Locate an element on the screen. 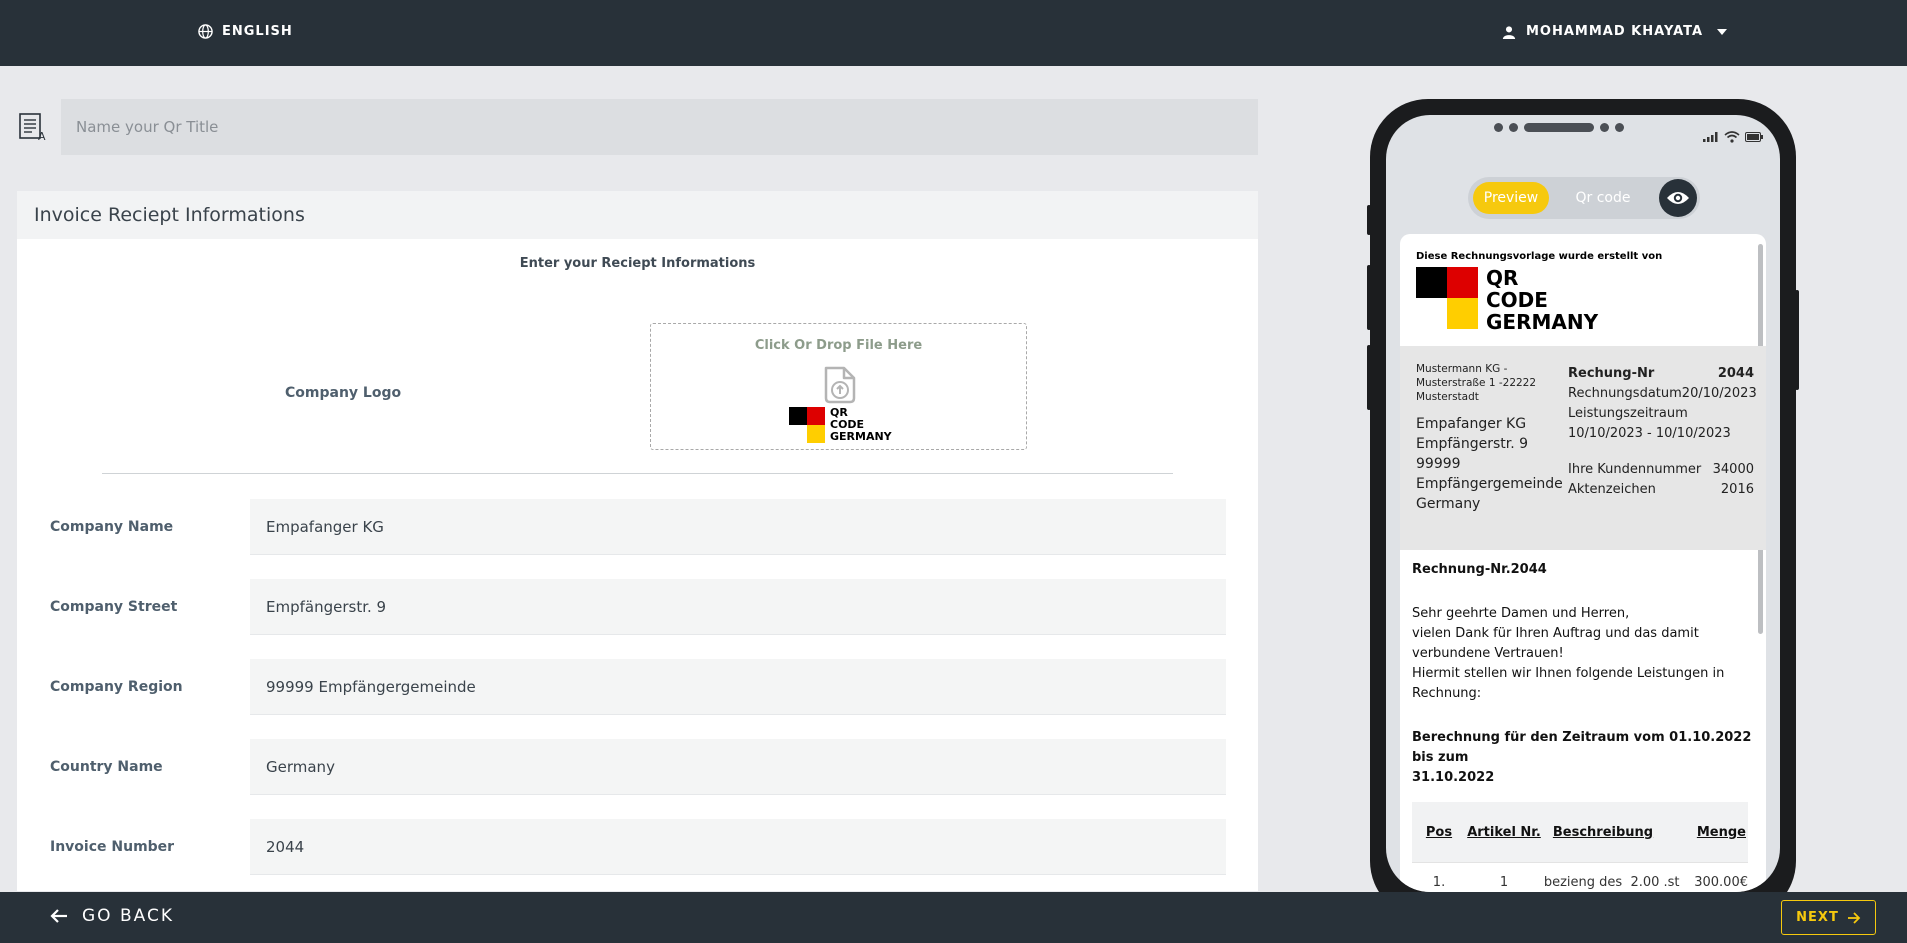  top-bar: ENGLISH MOHAMMAD KHAYATA is located at coordinates (953, 33).